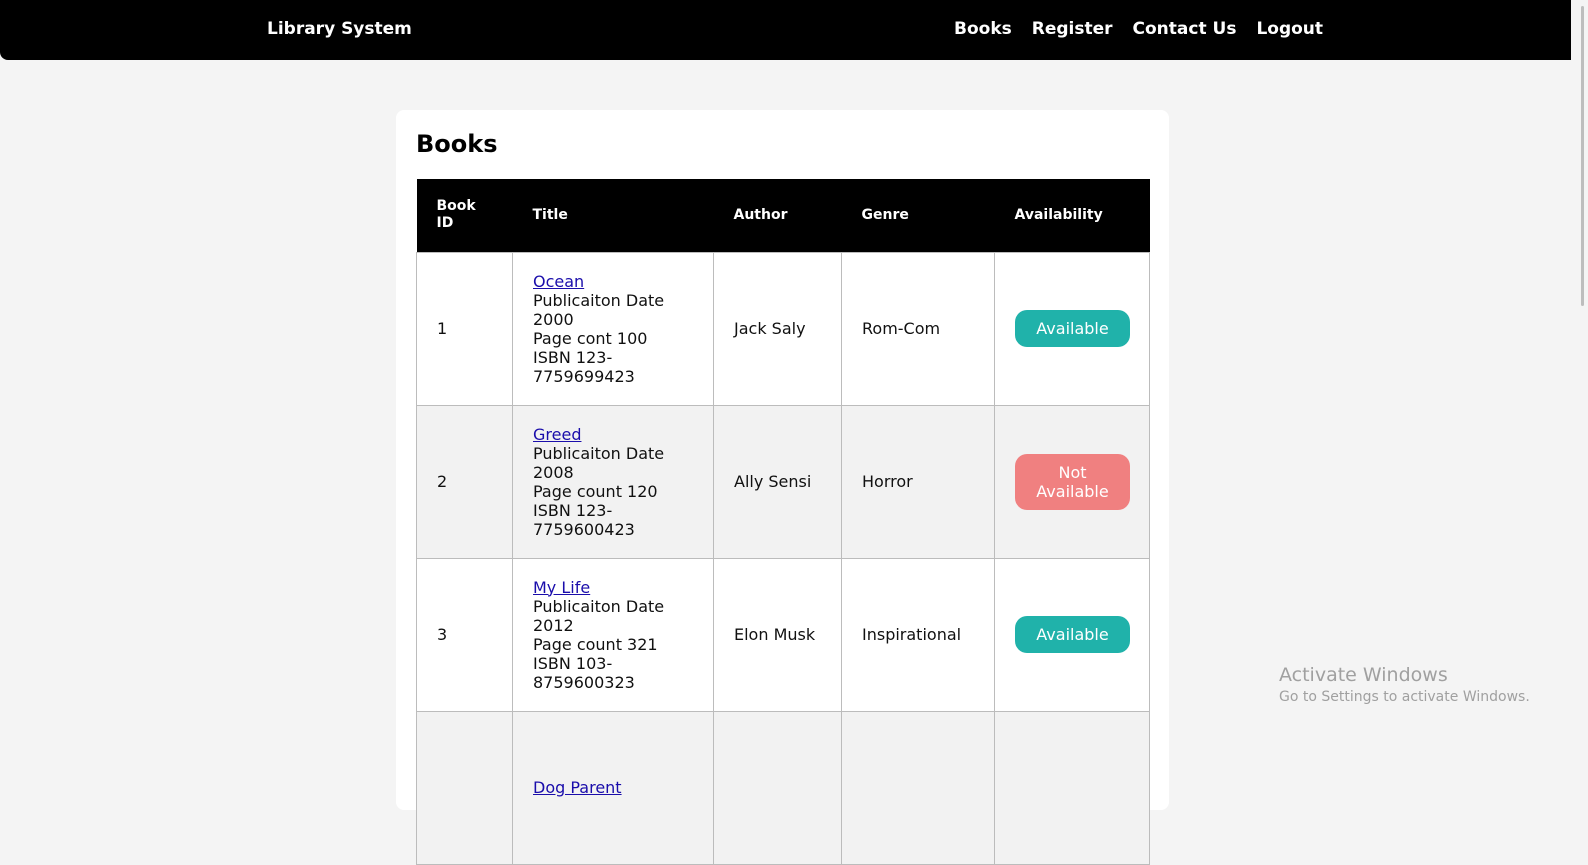 The image size is (1588, 865). Describe the element at coordinates (918, 481) in the screenshot. I see `book-genre-cell: Horror` at that location.